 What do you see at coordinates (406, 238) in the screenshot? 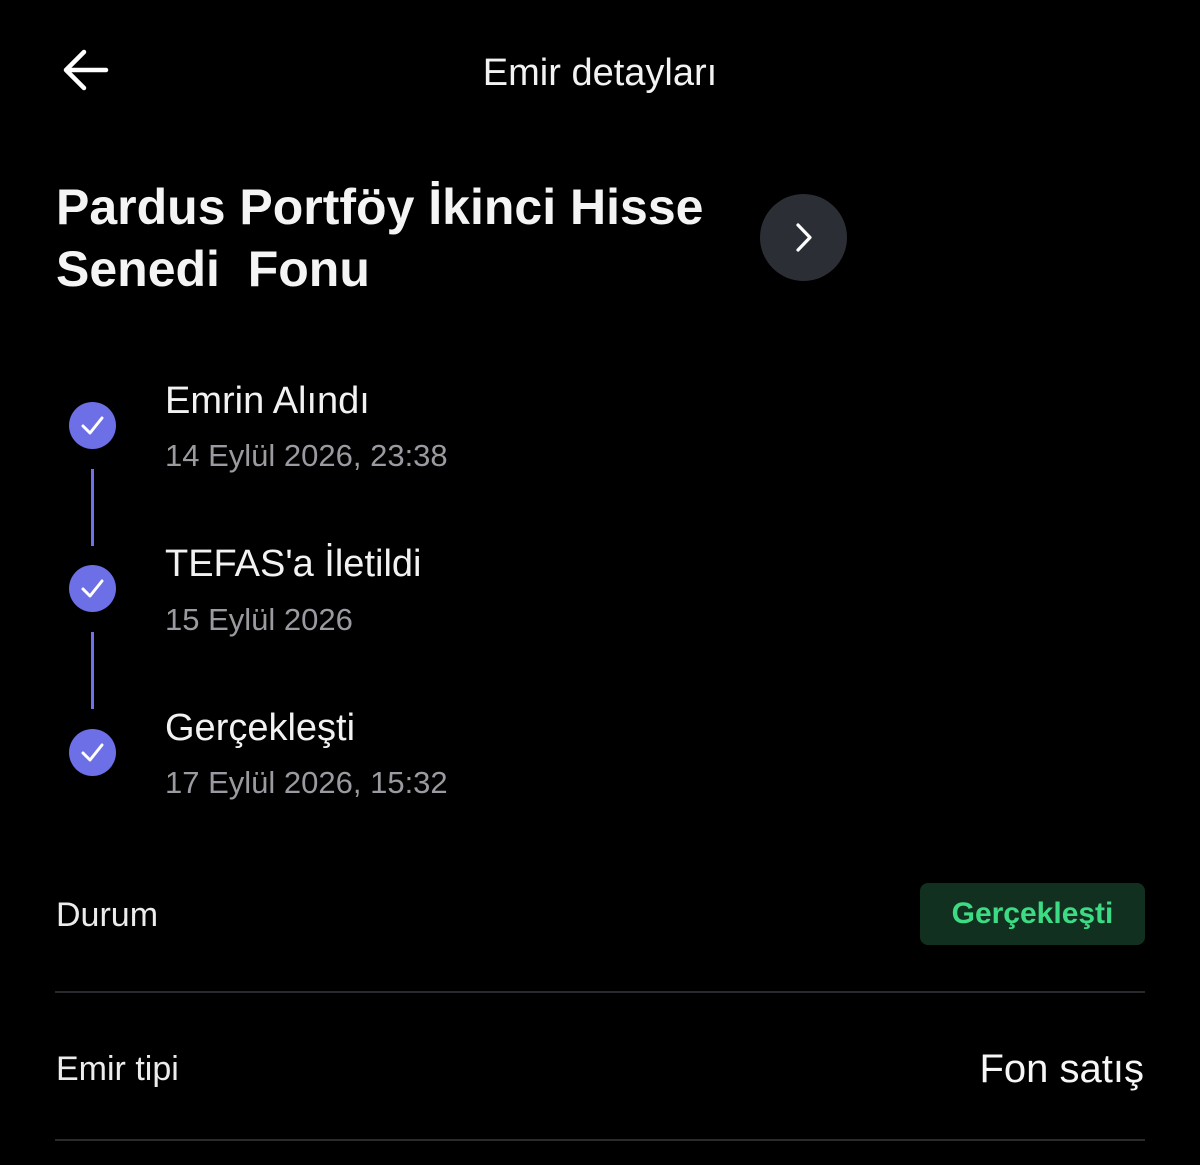
I see `fund-name: Pardus Portföy İkinci Hisse Senedi Fonu` at bounding box center [406, 238].